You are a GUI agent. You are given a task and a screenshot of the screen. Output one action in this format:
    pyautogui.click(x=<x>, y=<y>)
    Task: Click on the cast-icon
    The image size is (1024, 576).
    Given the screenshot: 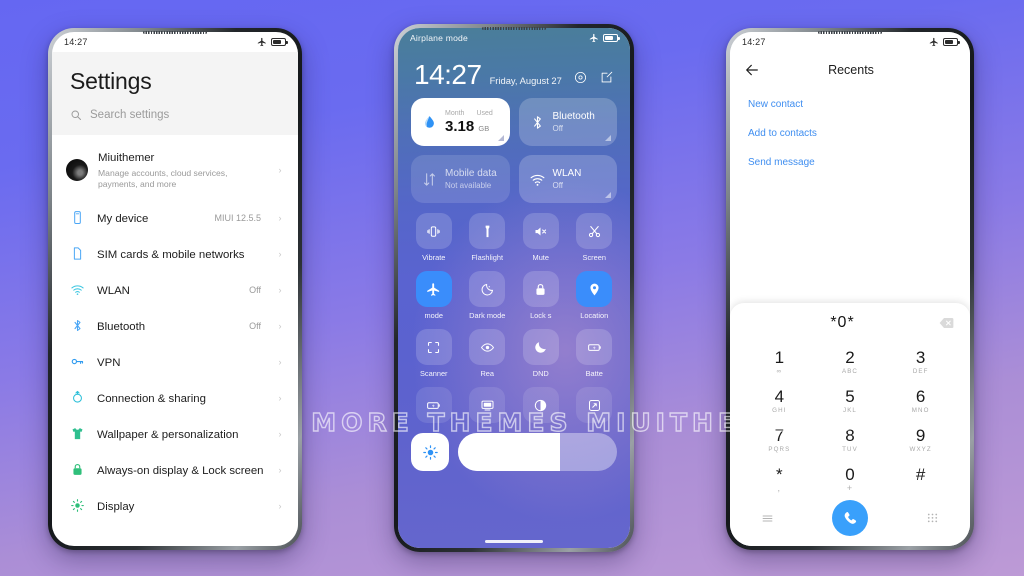 What is the action you would take?
    pyautogui.click(x=487, y=405)
    